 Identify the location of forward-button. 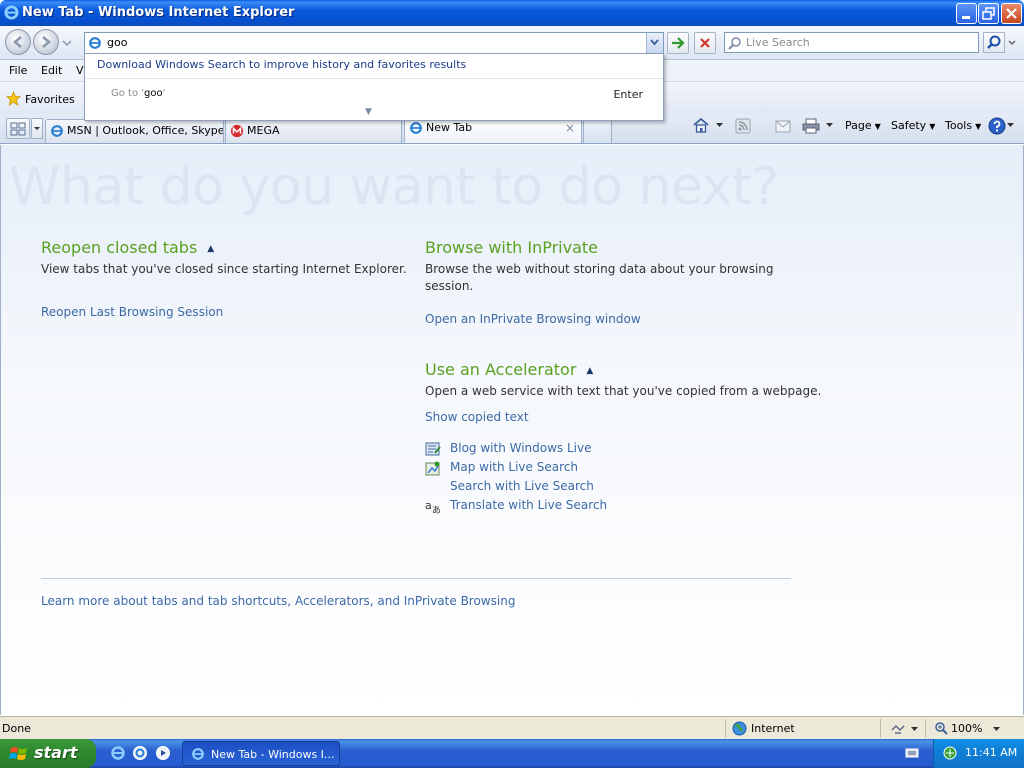
(46, 42).